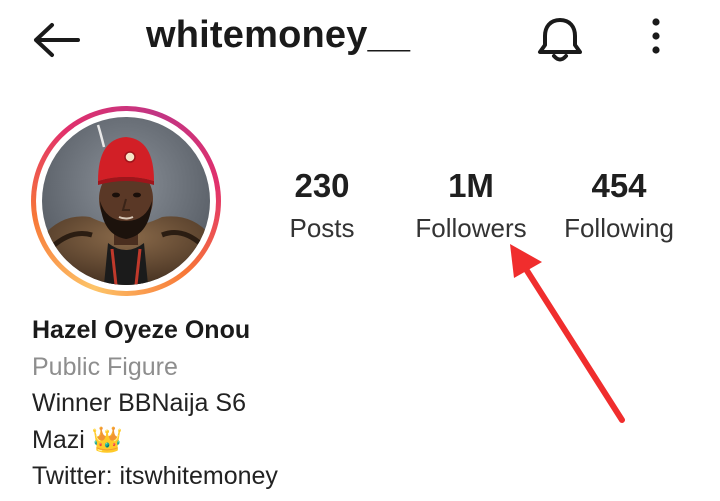 This screenshot has width=720, height=501. Describe the element at coordinates (155, 476) in the screenshot. I see `bio-line-3: Twitter: itswhitemoney` at that location.